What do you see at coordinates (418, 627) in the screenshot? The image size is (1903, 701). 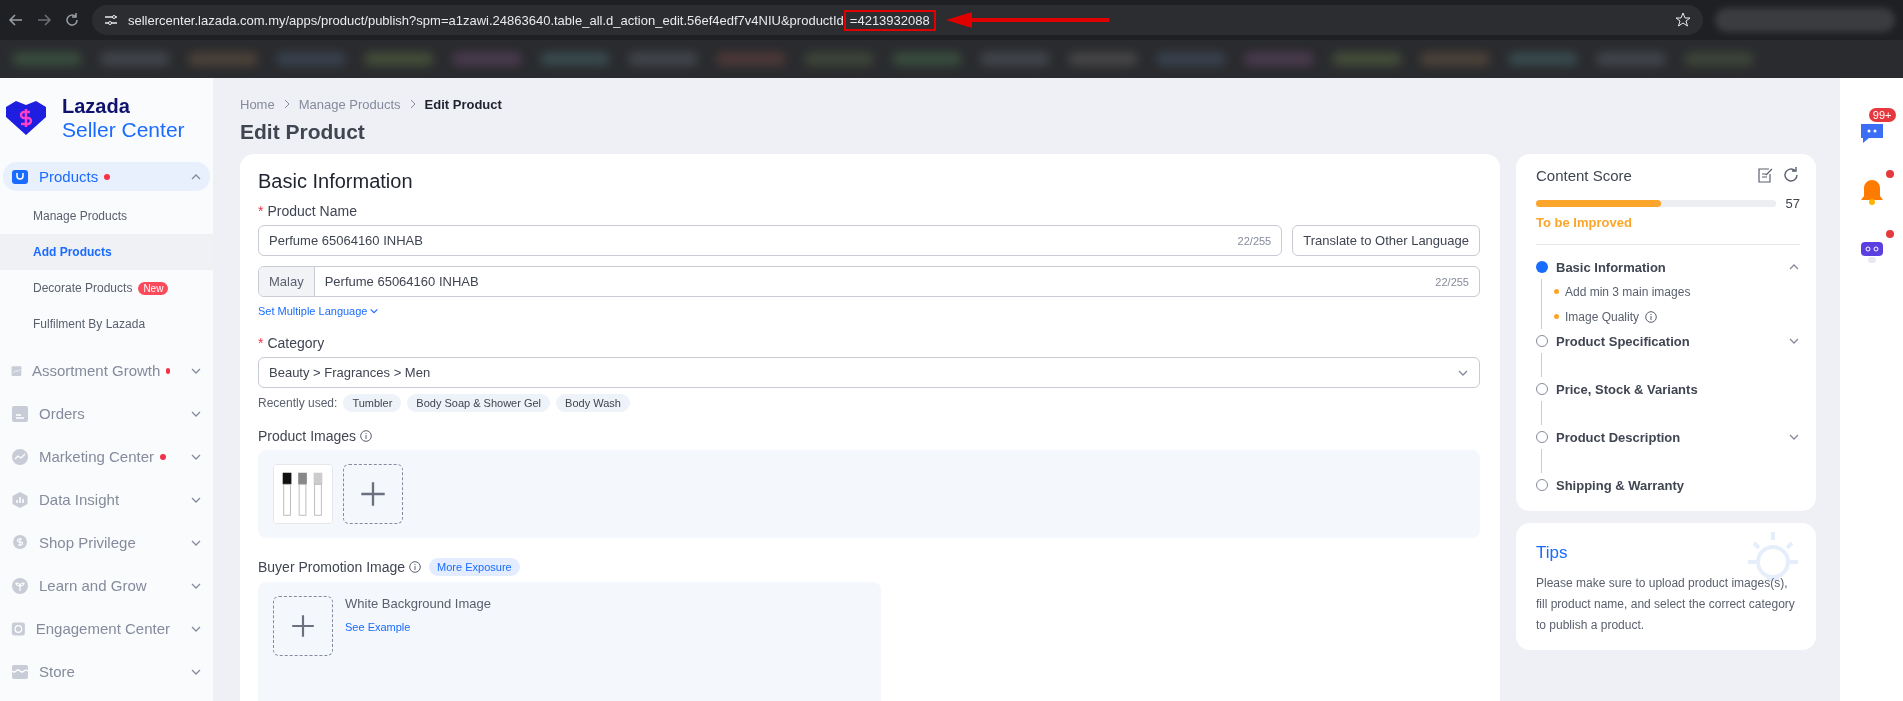 I see `see-example-link: See Example` at bounding box center [418, 627].